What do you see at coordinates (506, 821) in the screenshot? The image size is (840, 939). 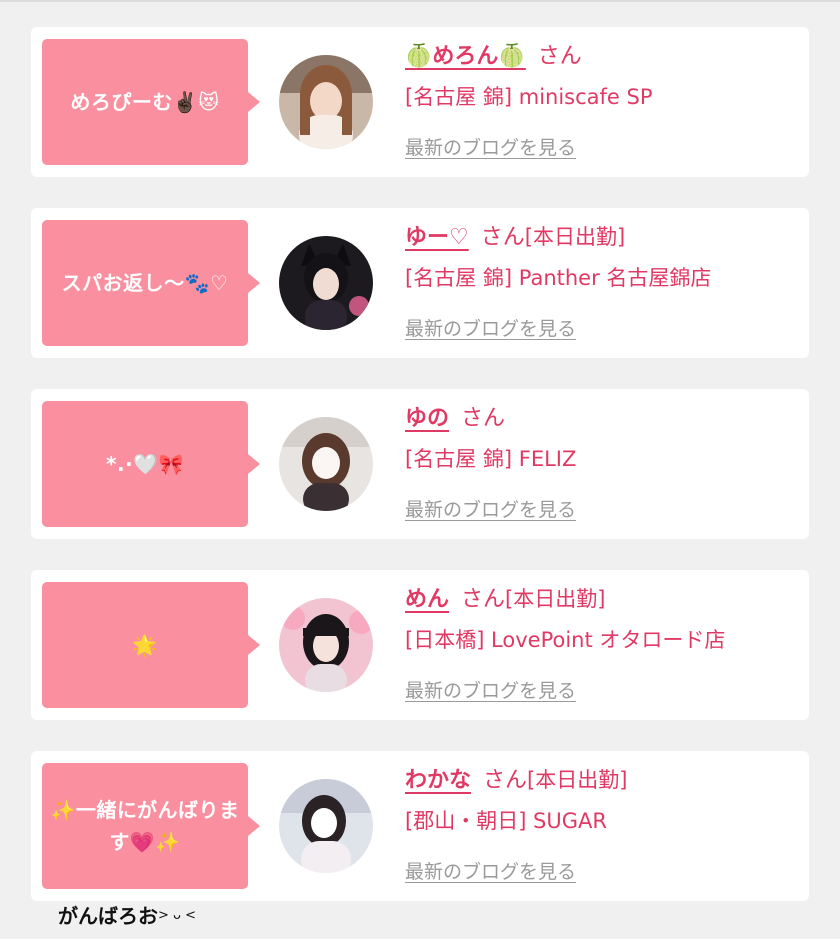 I see `shop-label: [郡山・朝日] SUGAR` at bounding box center [506, 821].